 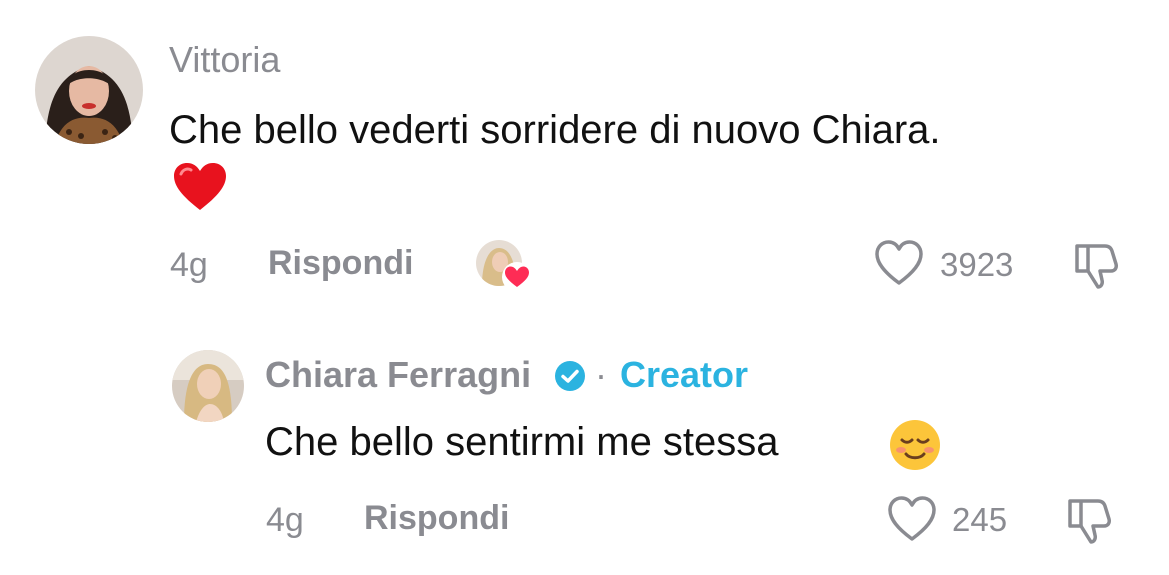 I want to click on like-heart-icon, so click(x=899, y=263).